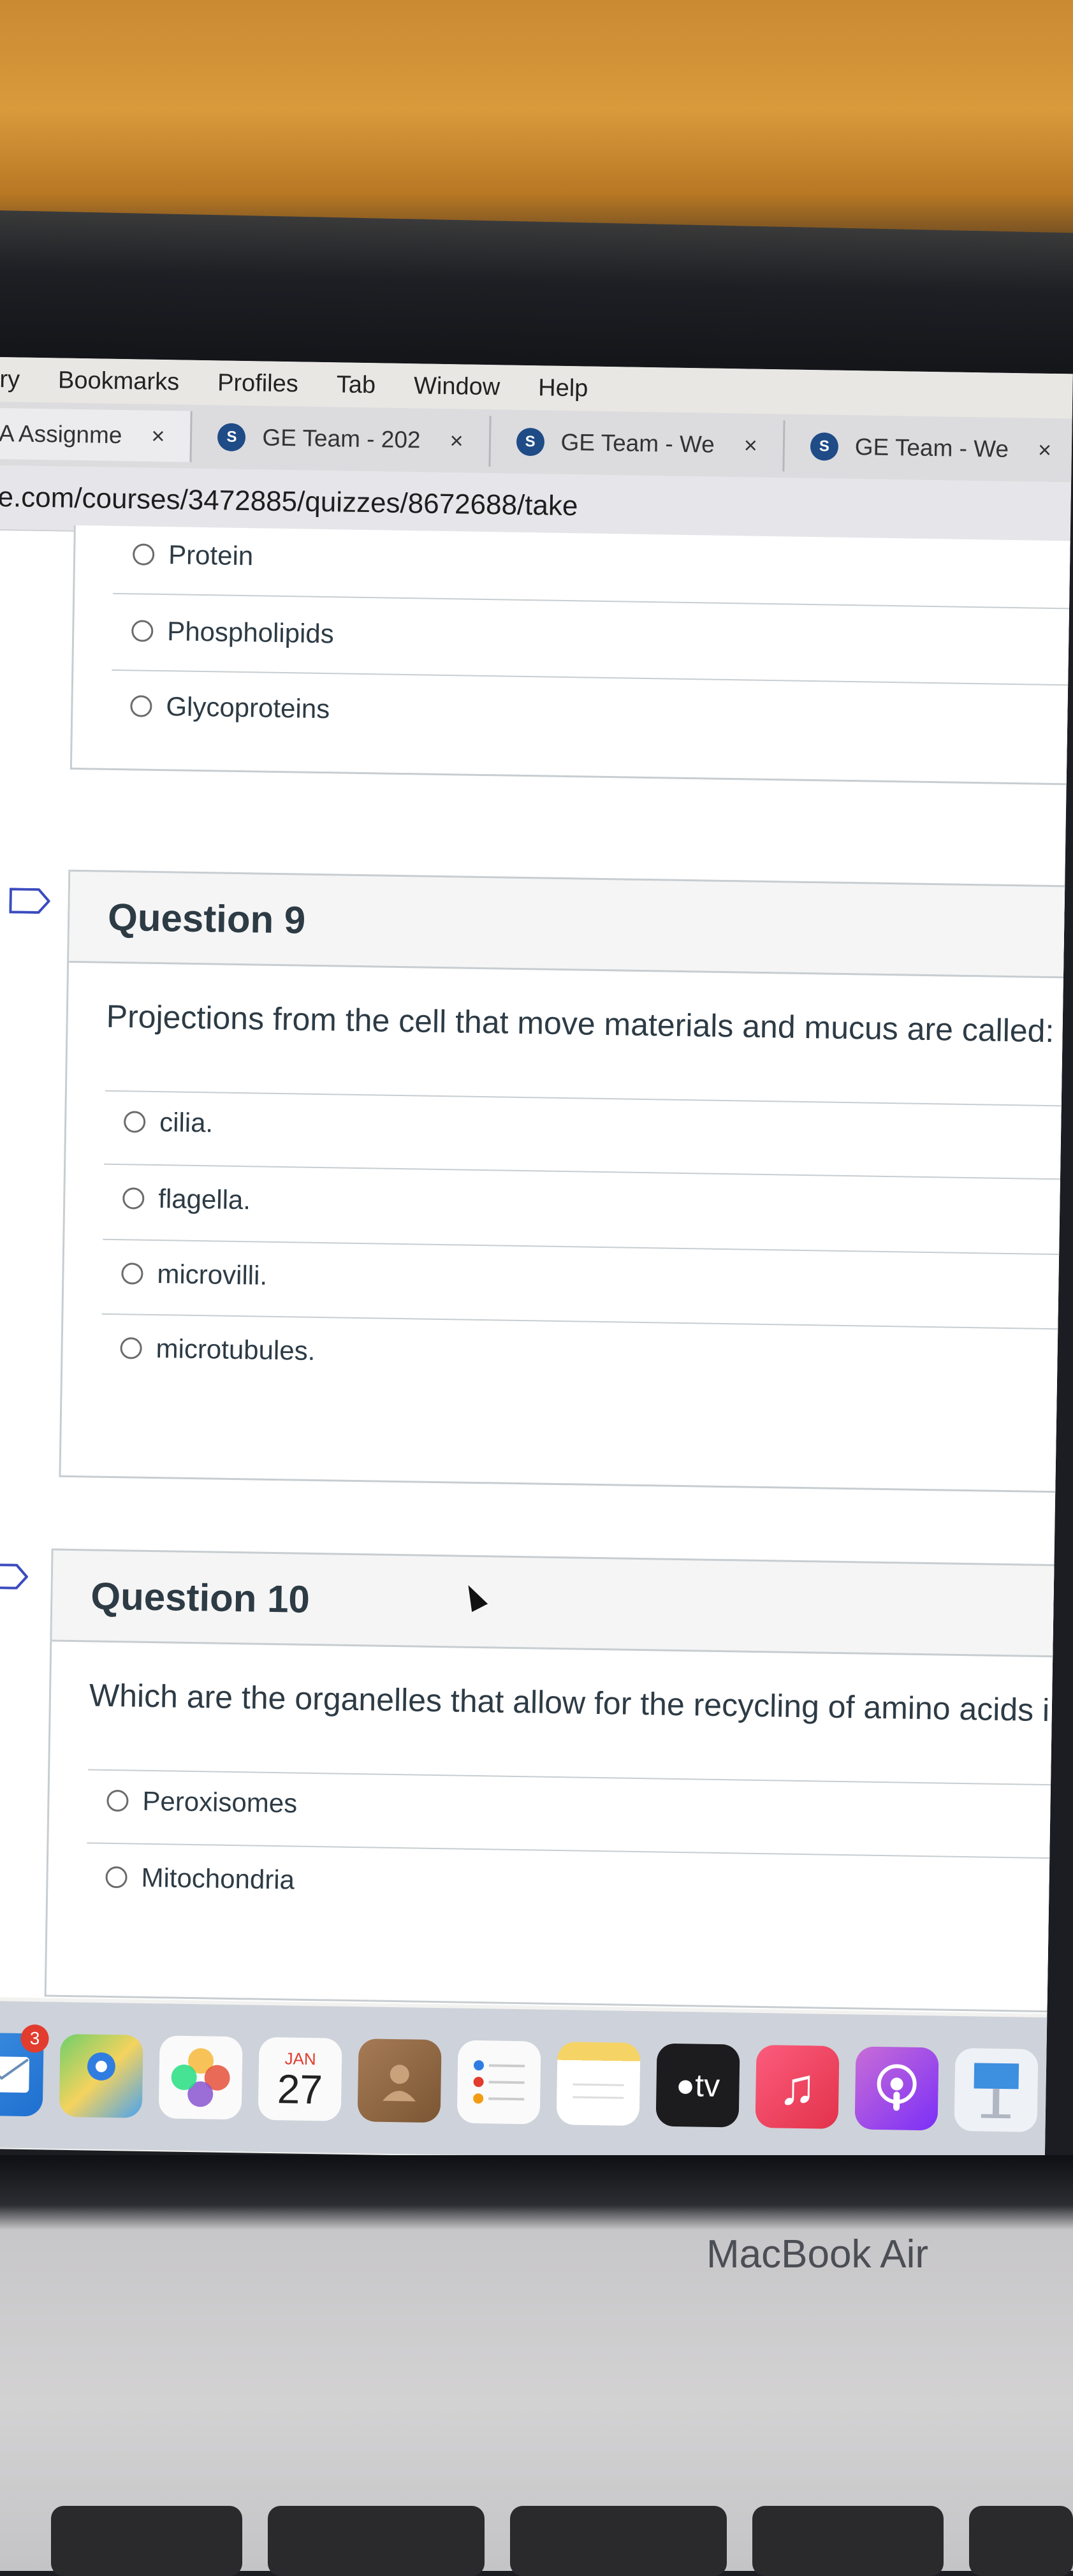 Image resolution: width=1073 pixels, height=2576 pixels. I want to click on podcast-icon, so click(897, 2087).